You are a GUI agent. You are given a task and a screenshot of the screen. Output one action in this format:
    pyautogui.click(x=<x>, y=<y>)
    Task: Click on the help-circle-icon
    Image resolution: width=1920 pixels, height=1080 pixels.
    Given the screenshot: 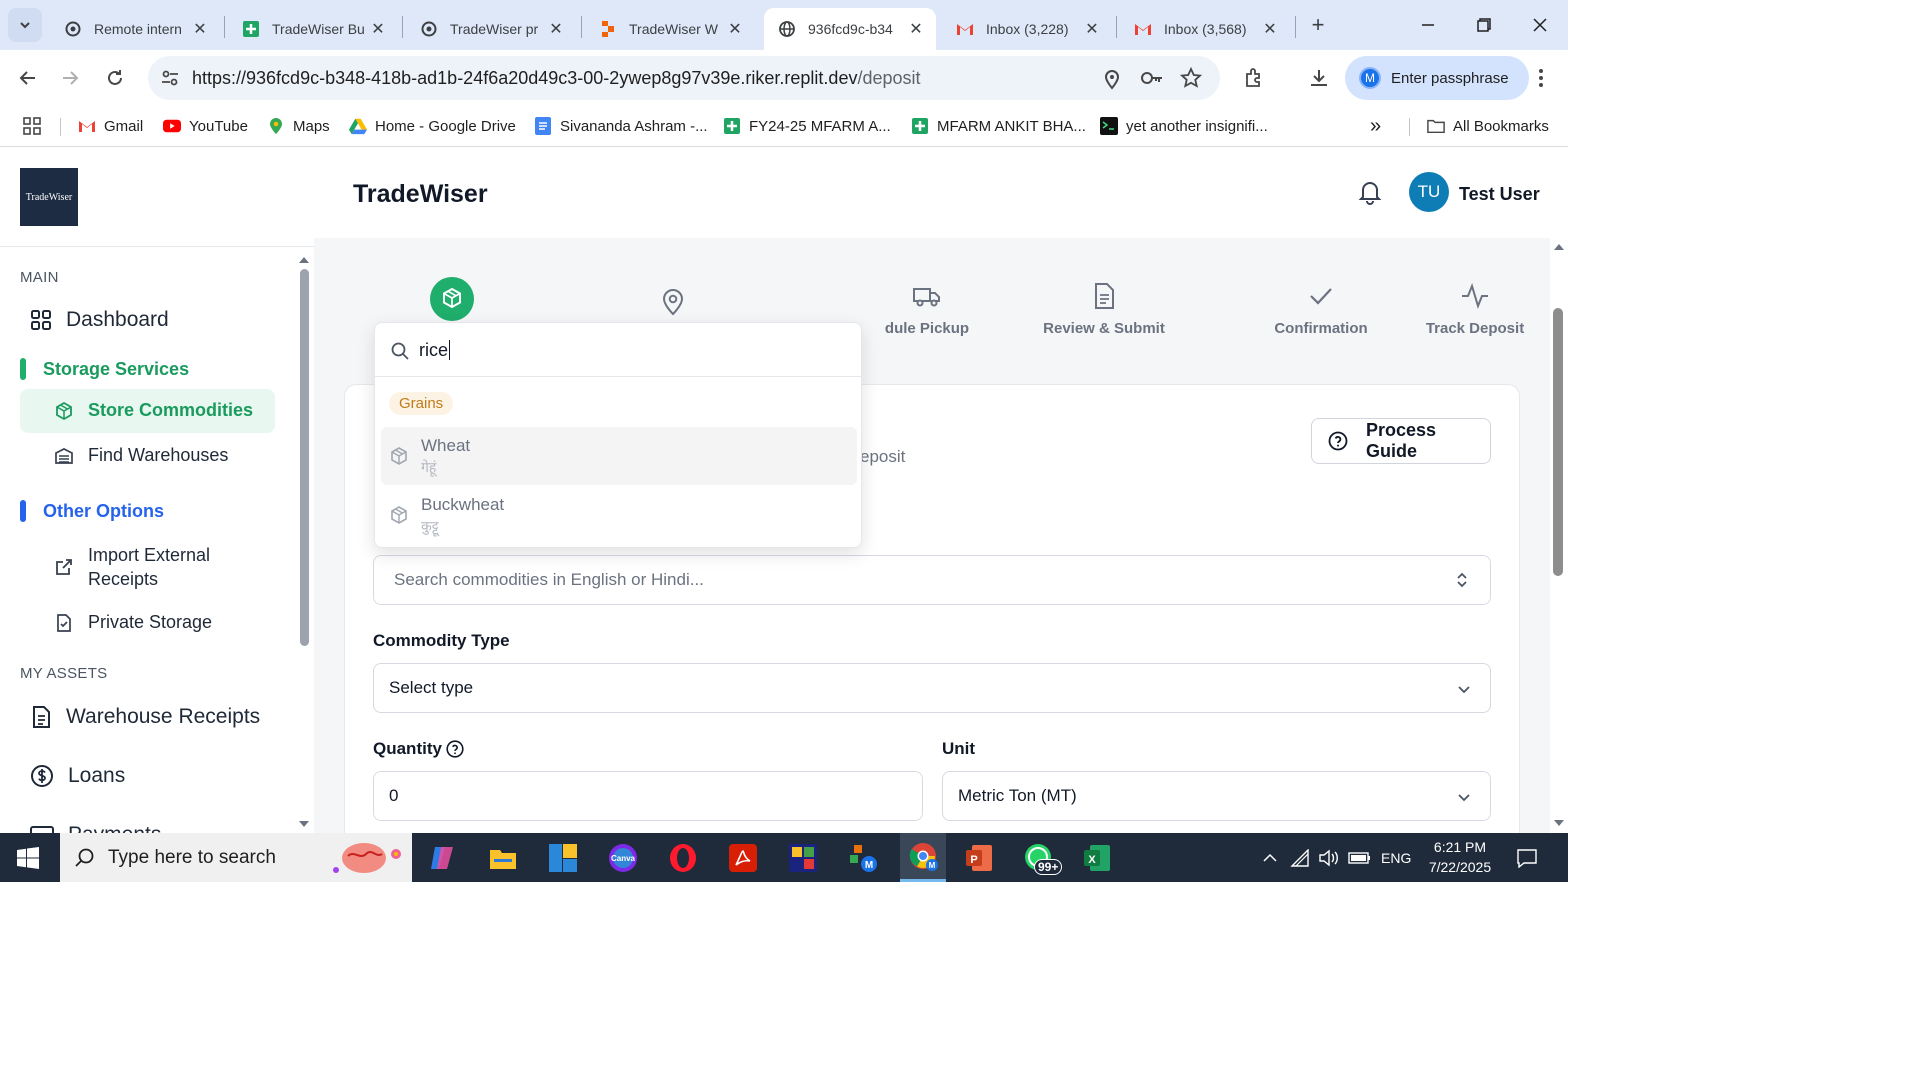 What is the action you would take?
    pyautogui.click(x=455, y=749)
    